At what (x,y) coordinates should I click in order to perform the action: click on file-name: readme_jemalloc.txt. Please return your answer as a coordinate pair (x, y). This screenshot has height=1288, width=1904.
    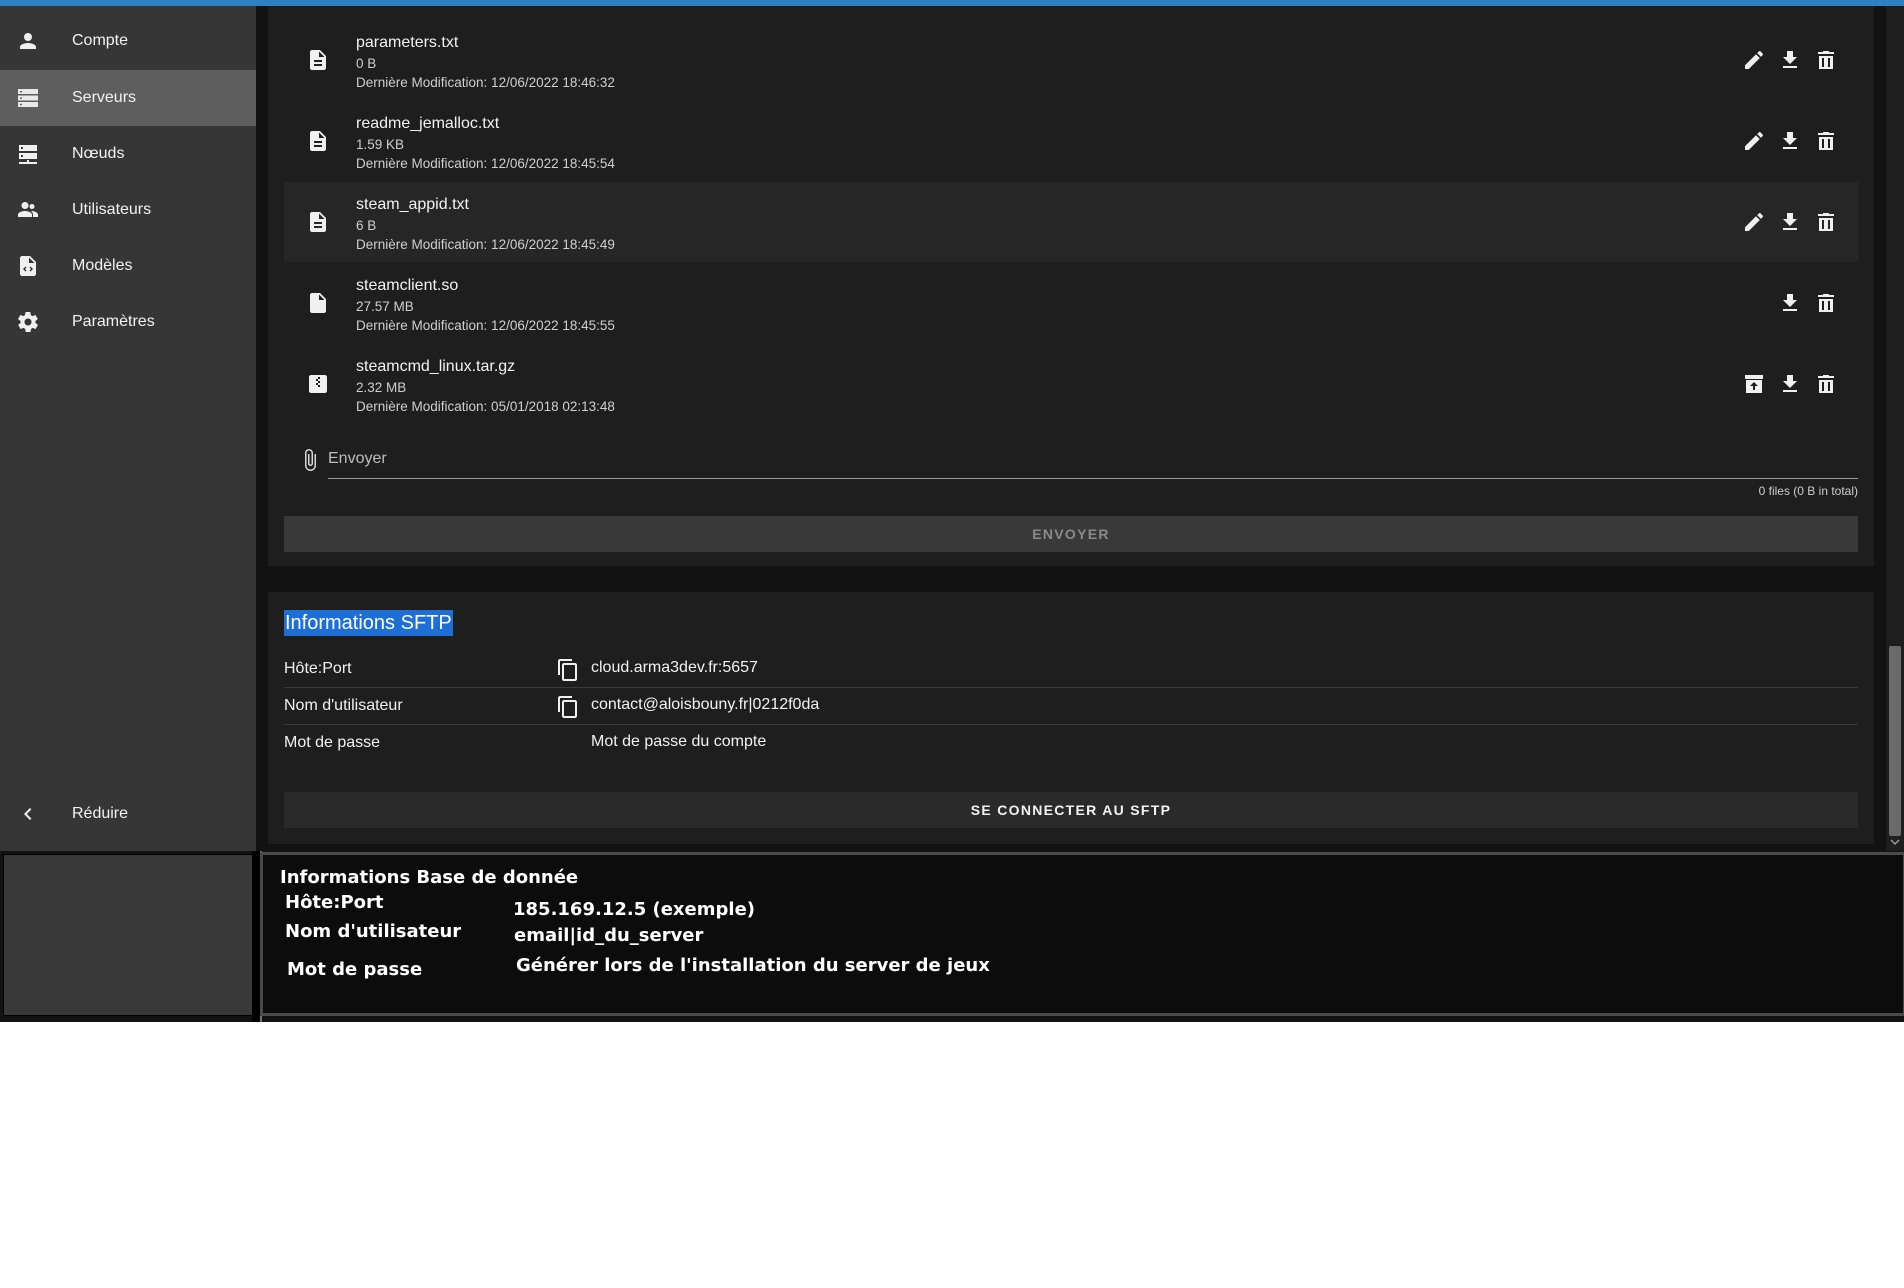
    Looking at the image, I should click on (428, 123).